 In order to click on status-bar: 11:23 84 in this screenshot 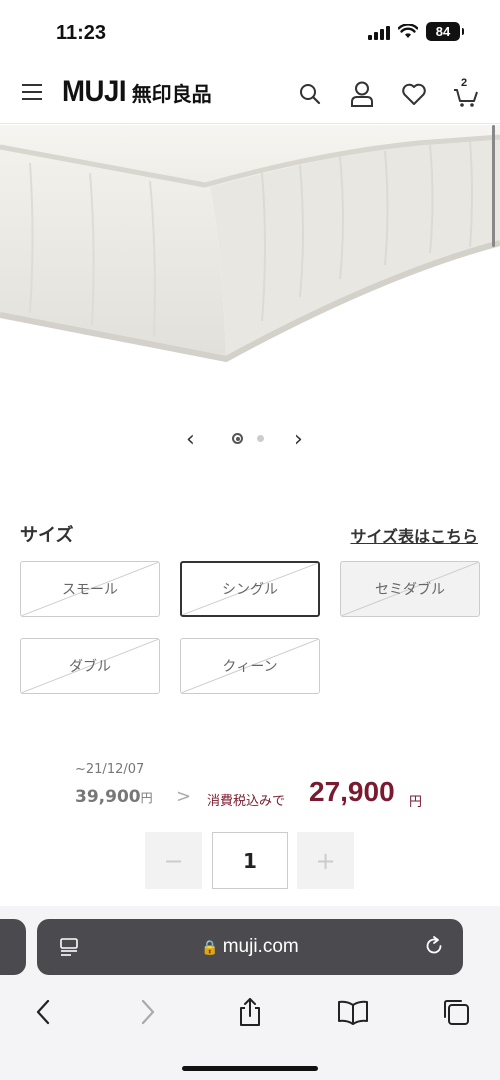, I will do `click(250, 31)`.